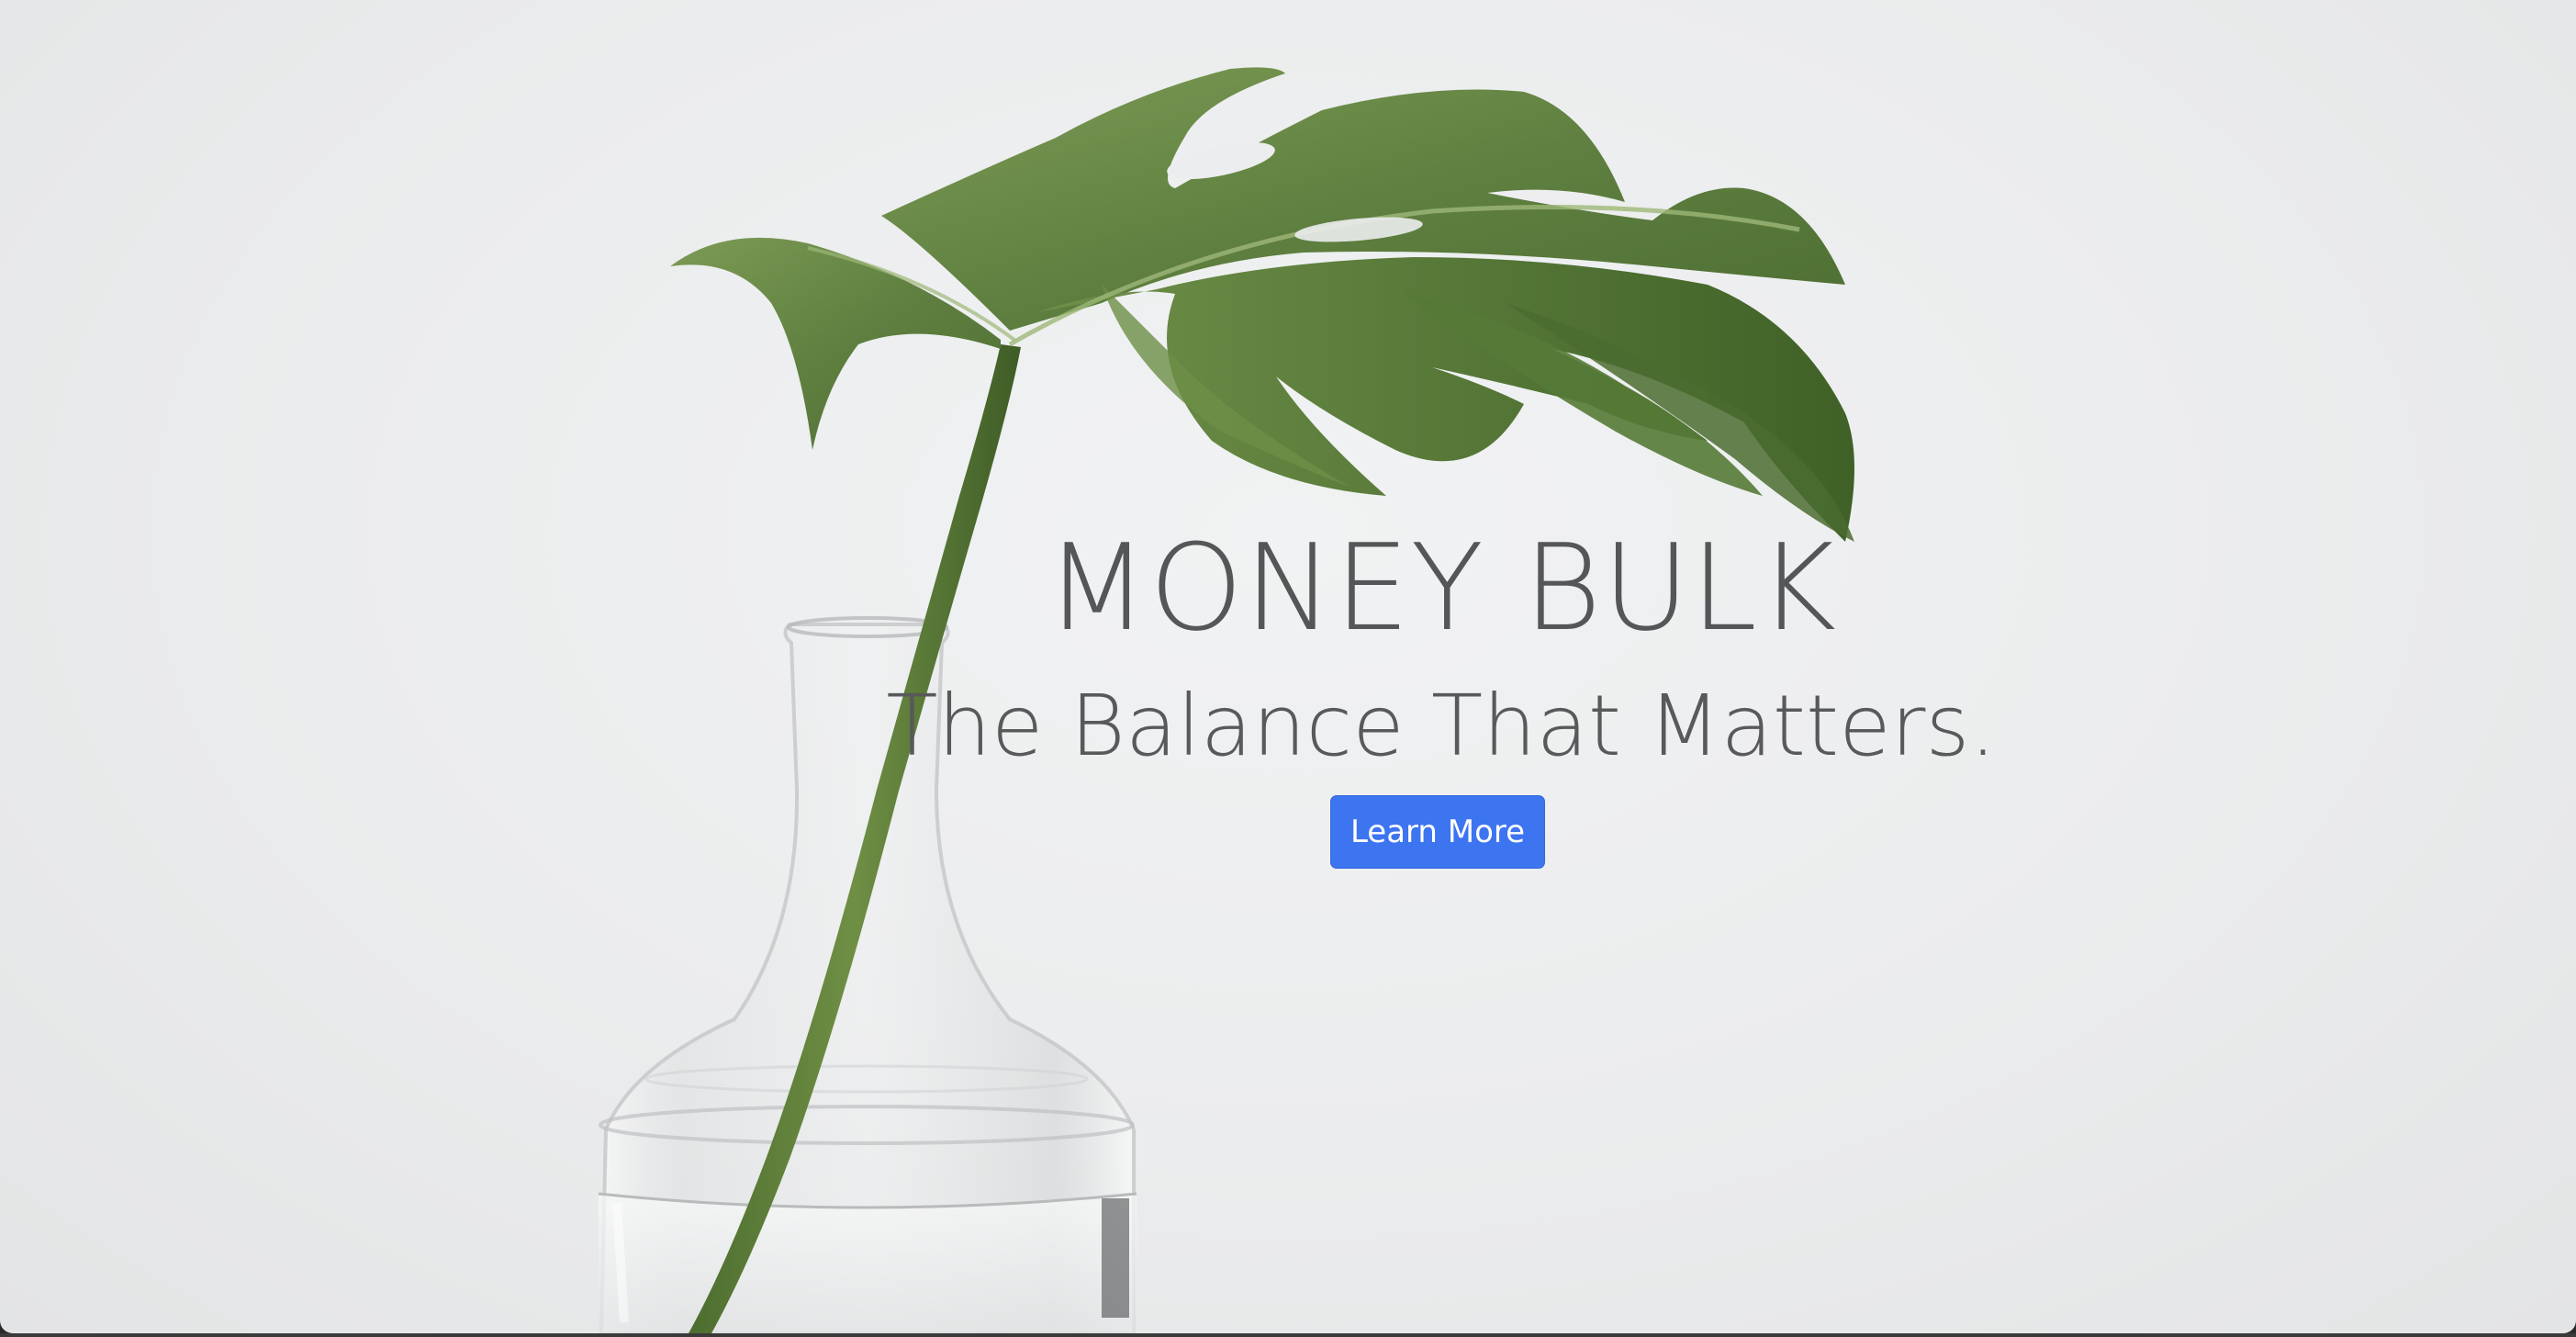 This screenshot has width=2576, height=1337. What do you see at coordinates (867, 974) in the screenshot?
I see `glass-vase` at bounding box center [867, 974].